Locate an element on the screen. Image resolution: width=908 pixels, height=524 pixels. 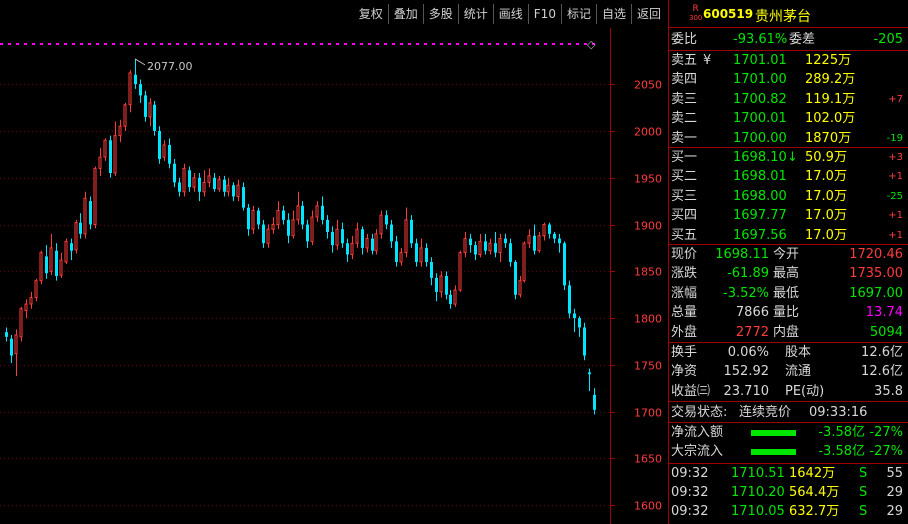
quote-value: 1697.00 is located at coordinates (876, 293).